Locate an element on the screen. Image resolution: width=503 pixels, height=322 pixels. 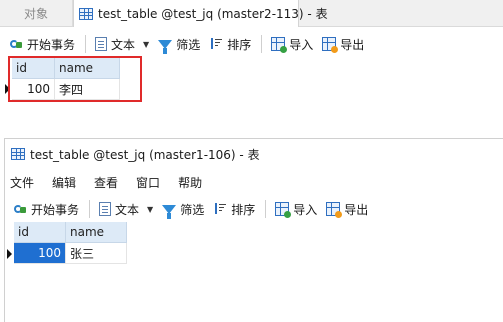
cell-name: 李四 is located at coordinates (87, 89).